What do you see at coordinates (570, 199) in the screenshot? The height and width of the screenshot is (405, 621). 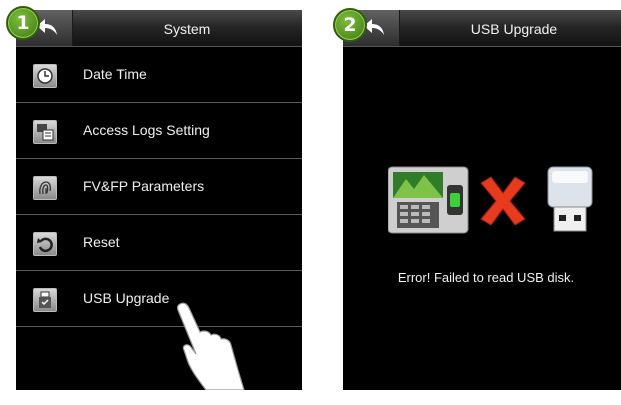 I see `usb-drive-icon` at bounding box center [570, 199].